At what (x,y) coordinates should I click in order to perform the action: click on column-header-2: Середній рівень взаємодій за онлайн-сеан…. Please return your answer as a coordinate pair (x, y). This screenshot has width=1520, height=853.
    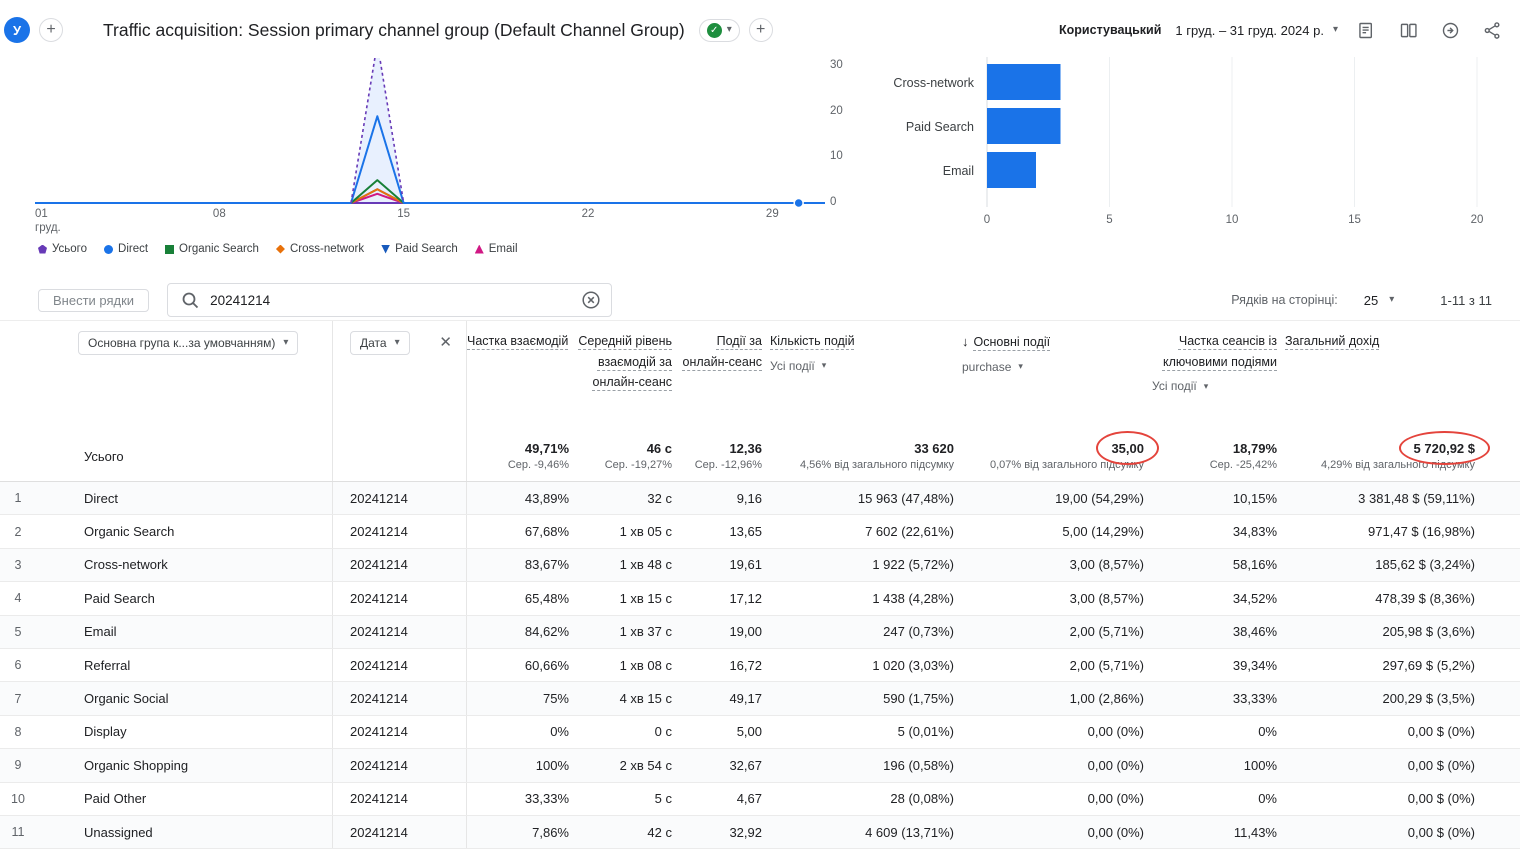
    Looking at the image, I should click on (628, 376).